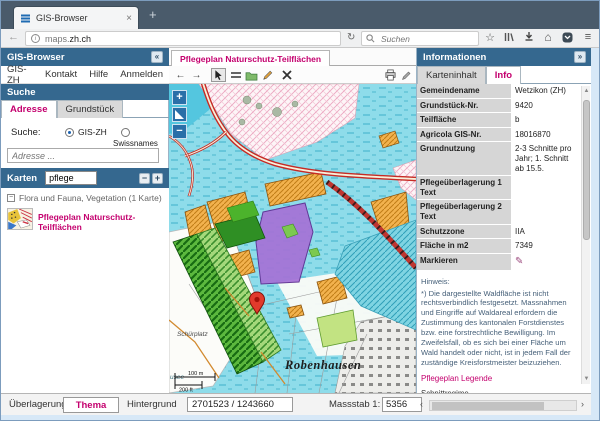 This screenshot has height=421, width=600. What do you see at coordinates (390, 75) in the screenshot?
I see `print-icon` at bounding box center [390, 75].